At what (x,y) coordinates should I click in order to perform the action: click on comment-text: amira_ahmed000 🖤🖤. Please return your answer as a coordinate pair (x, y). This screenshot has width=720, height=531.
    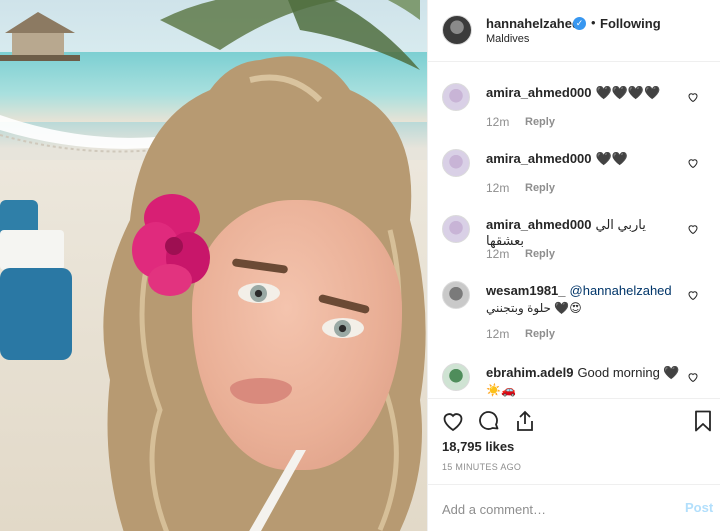
    Looking at the image, I should click on (586, 159).